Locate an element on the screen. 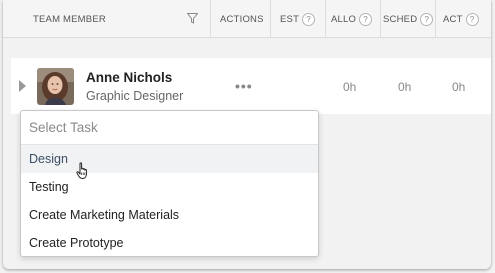 Image resolution: width=495 pixels, height=273 pixels. column-allo: ALLO ? is located at coordinates (352, 19).